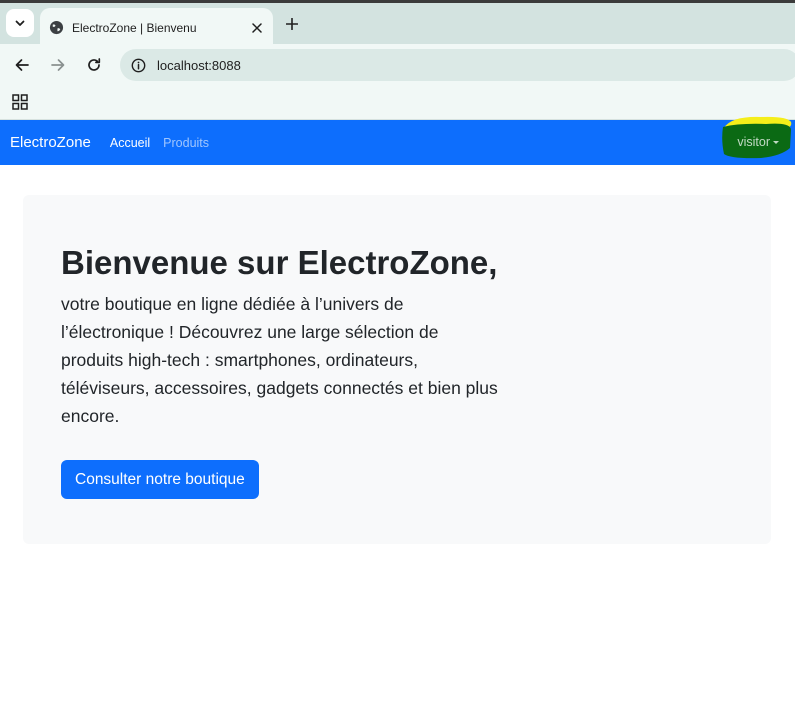 This screenshot has height=728, width=795. Describe the element at coordinates (457, 65) in the screenshot. I see `address-bar: localhost:8088` at that location.